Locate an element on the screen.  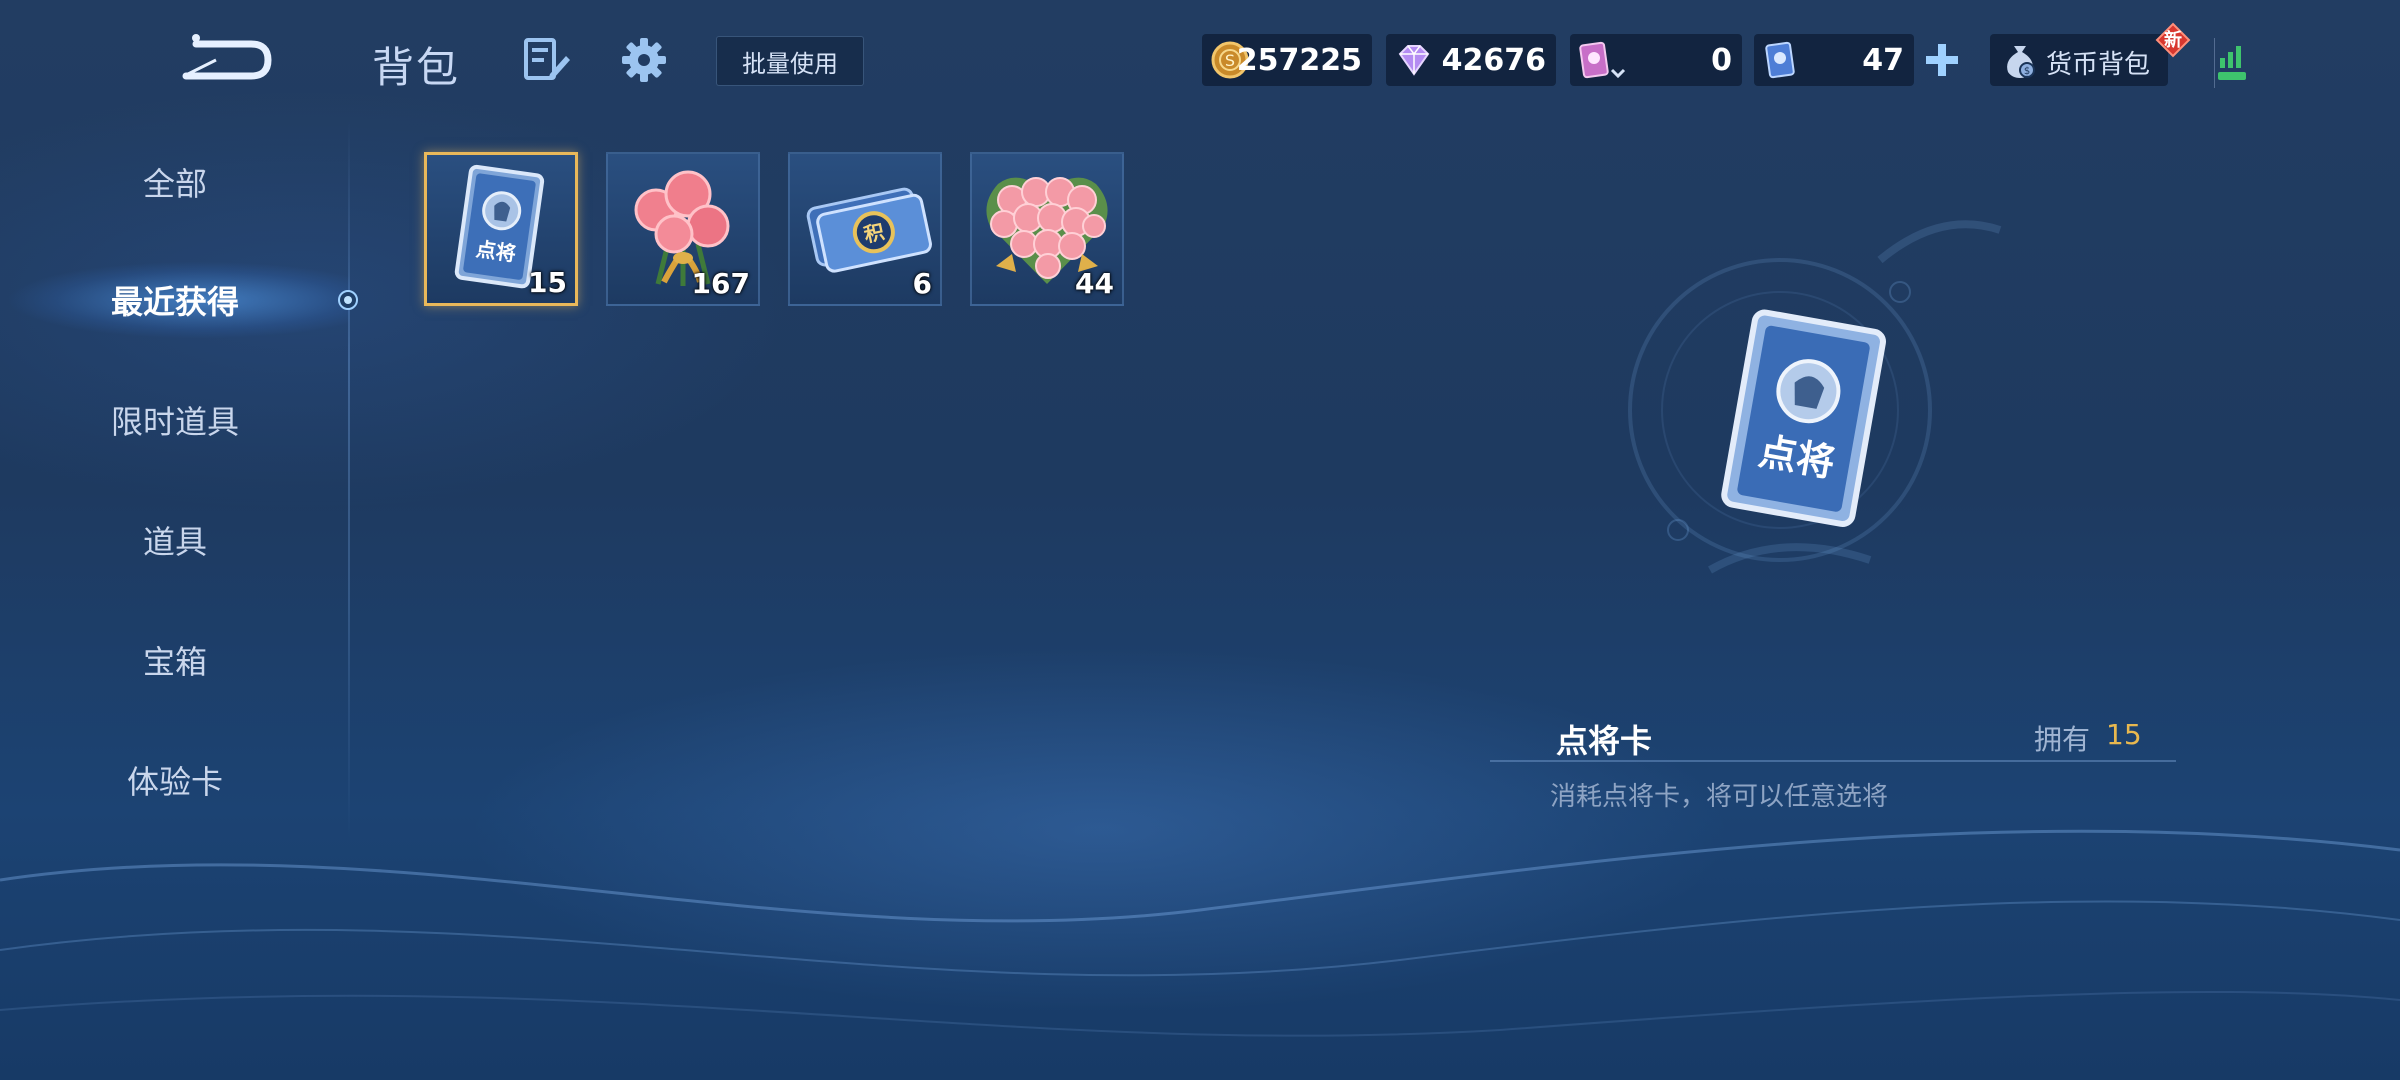
sidebar-item-limited: 限时道具 is located at coordinates (175, 420).